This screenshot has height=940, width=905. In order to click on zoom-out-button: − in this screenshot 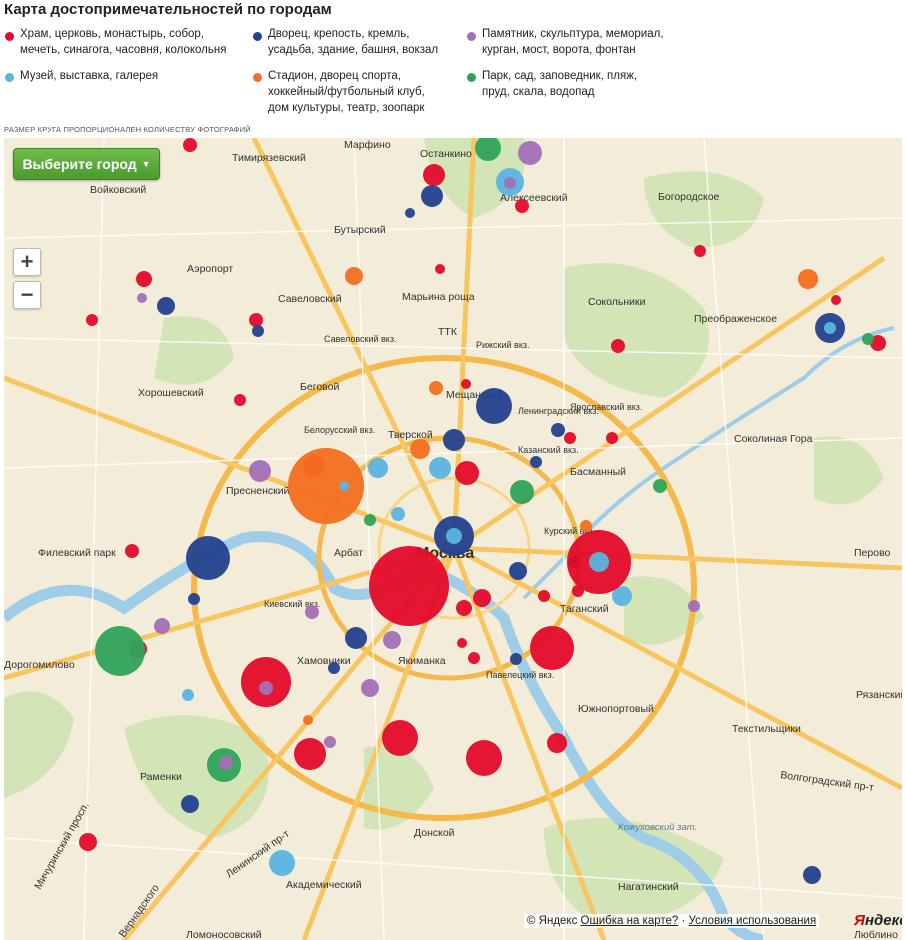, I will do `click(27, 295)`.